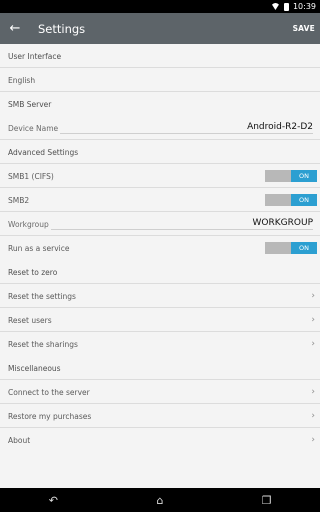 The image size is (320, 512). Describe the element at coordinates (186, 128) in the screenshot. I see `device-name-input: Android-R2-D2` at that location.